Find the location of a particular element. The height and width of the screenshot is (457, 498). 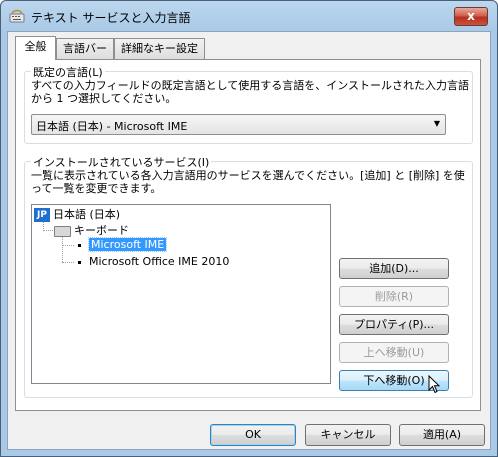

default-language-dropdown: 日本語 (日本) - Microsoft IME ▼ is located at coordinates (238, 124).